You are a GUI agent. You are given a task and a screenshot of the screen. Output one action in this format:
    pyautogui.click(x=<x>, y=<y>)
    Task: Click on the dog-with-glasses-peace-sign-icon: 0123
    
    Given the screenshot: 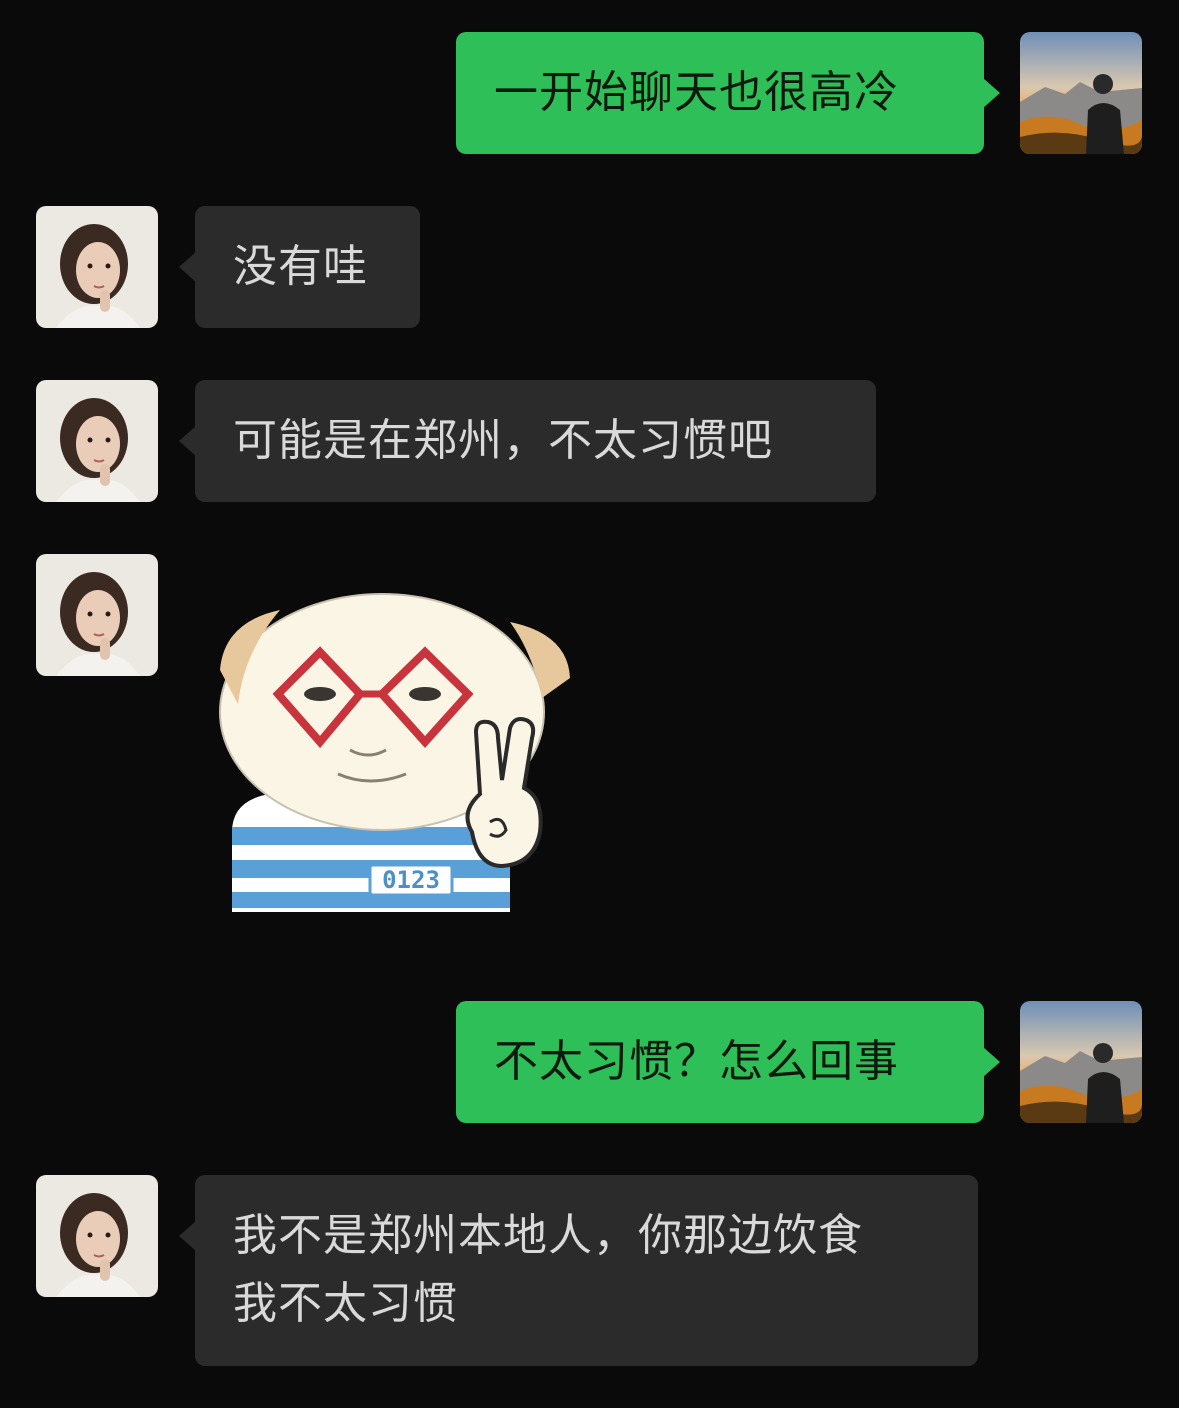 What is the action you would take?
    pyautogui.click(x=394, y=752)
    